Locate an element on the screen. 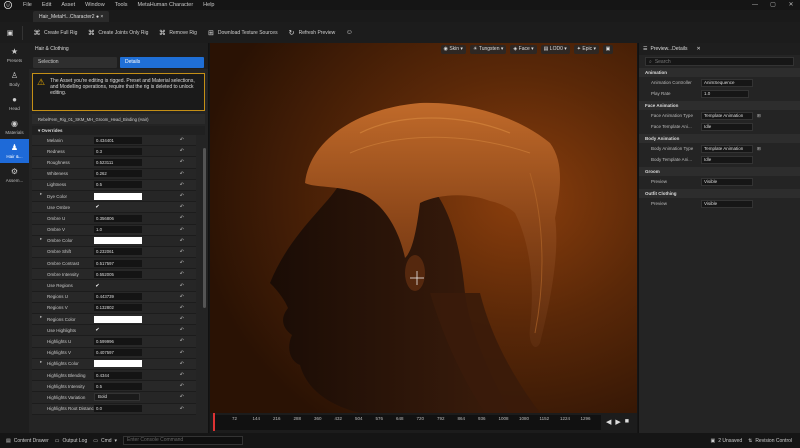 This screenshot has width=800, height=448. menu-edit: Edit is located at coordinates (46, 5).